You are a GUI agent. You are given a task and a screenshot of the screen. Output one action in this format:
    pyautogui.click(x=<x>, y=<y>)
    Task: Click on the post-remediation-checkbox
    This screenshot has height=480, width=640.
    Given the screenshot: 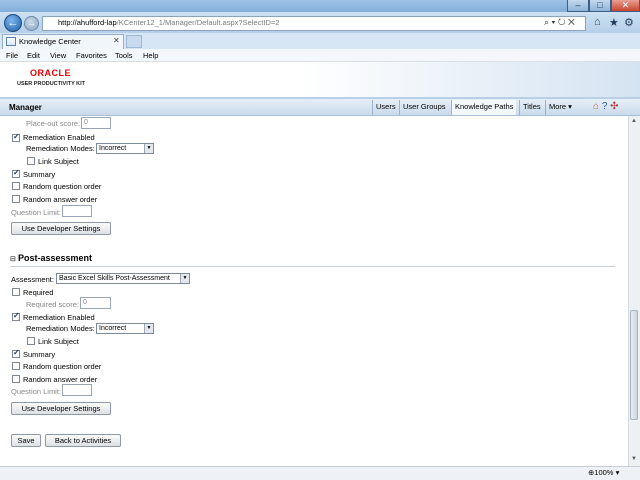 What is the action you would take?
    pyautogui.click(x=16, y=316)
    